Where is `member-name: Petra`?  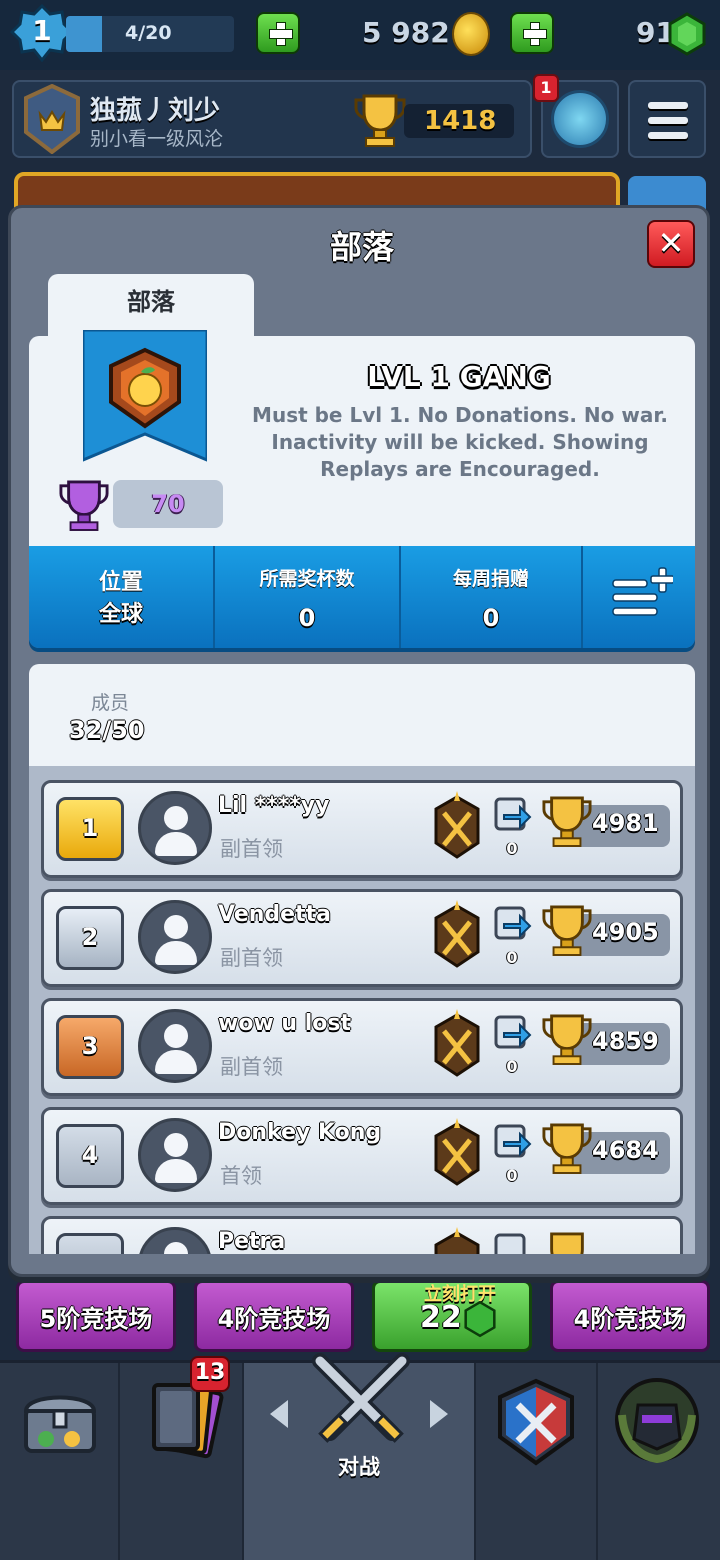 member-name: Petra is located at coordinates (252, 1241).